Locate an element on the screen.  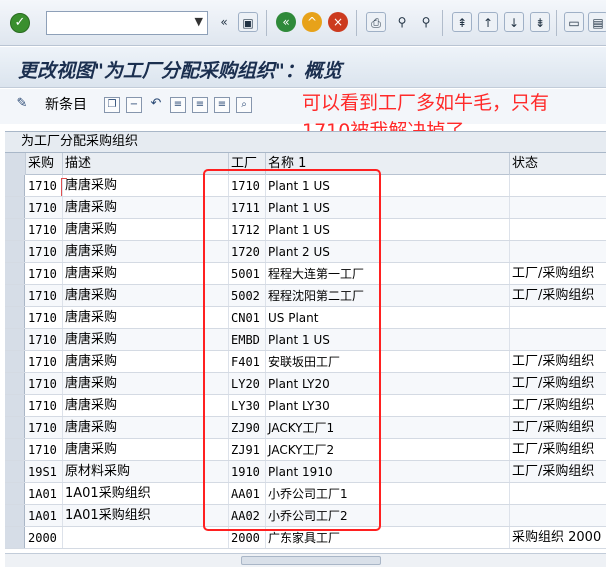
undo-icon: ↶ is located at coordinates (156, 105).